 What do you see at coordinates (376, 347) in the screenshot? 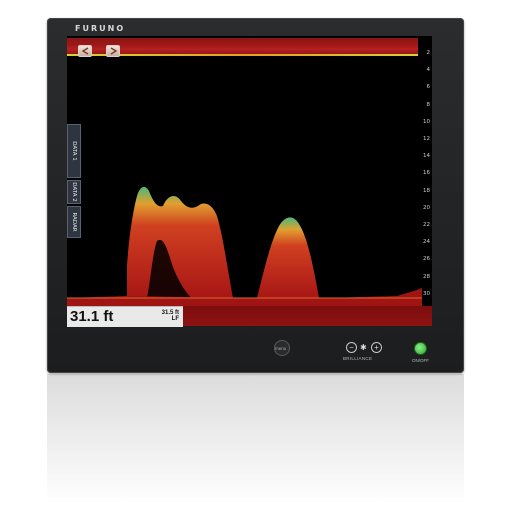
I see `brilliance-plus-button: +` at bounding box center [376, 347].